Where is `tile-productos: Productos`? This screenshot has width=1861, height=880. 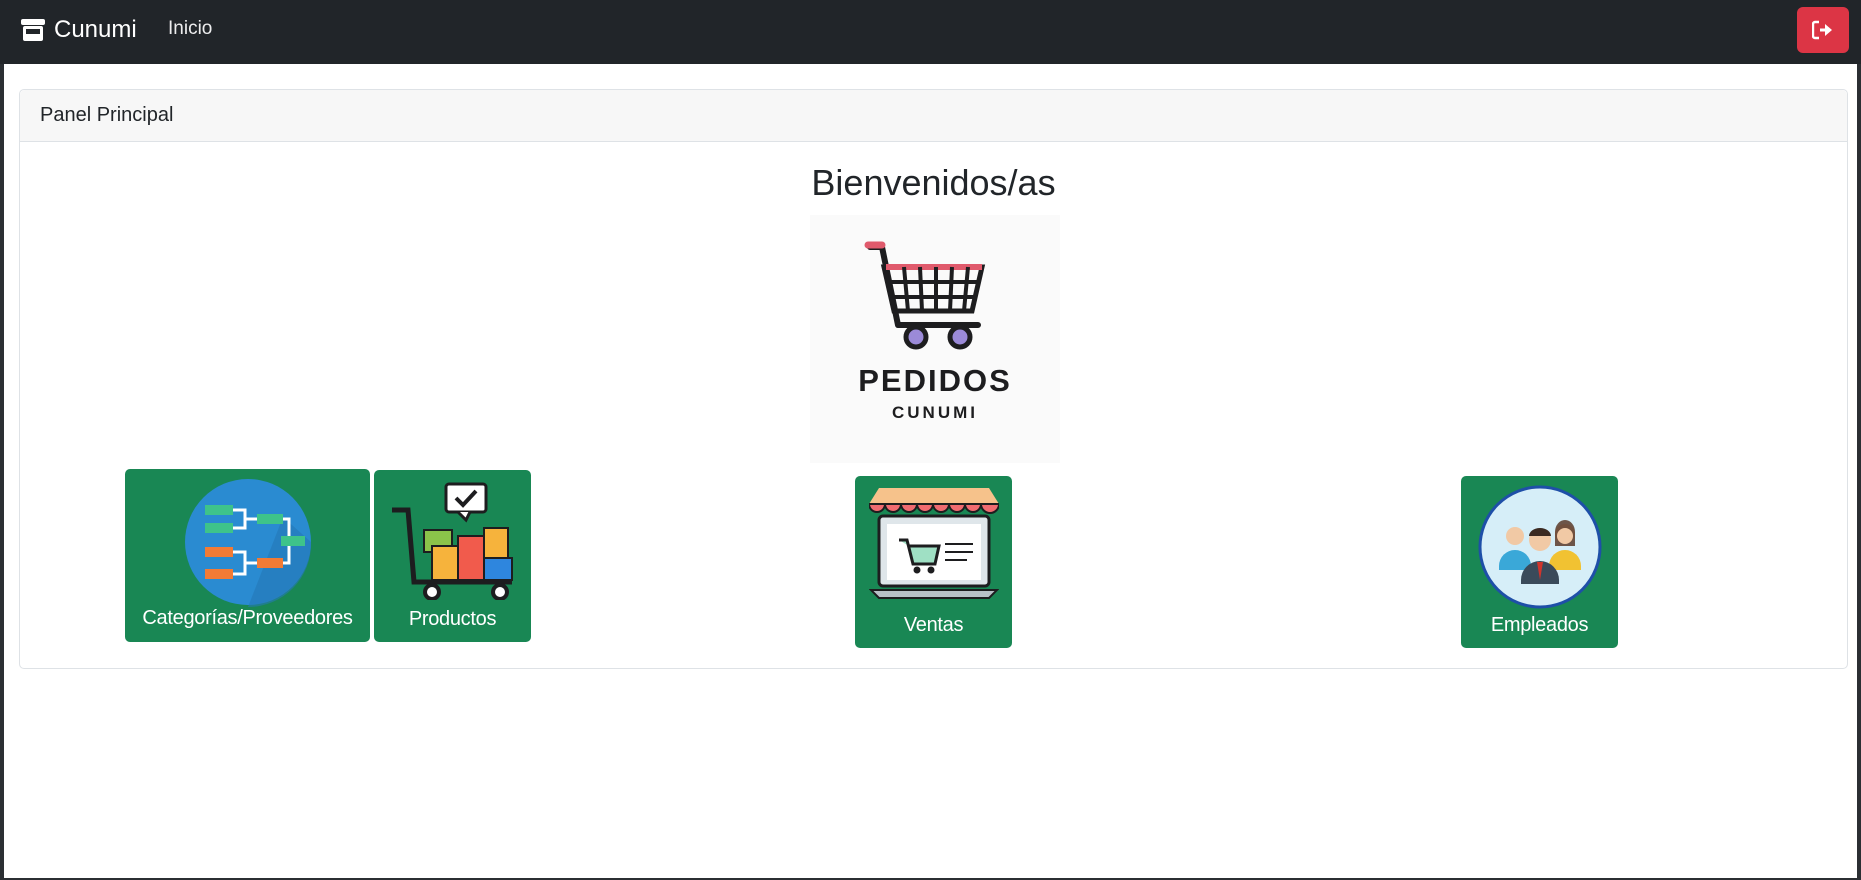
tile-productos: Productos is located at coordinates (452, 556).